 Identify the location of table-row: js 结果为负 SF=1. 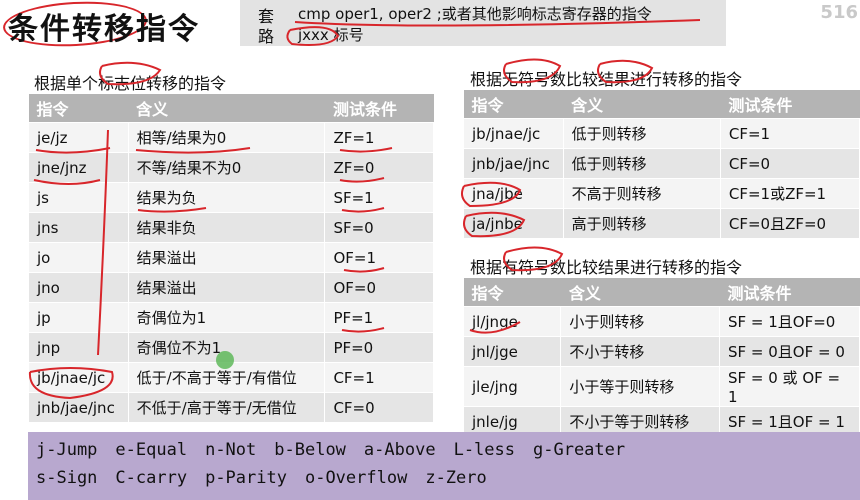
(231, 197).